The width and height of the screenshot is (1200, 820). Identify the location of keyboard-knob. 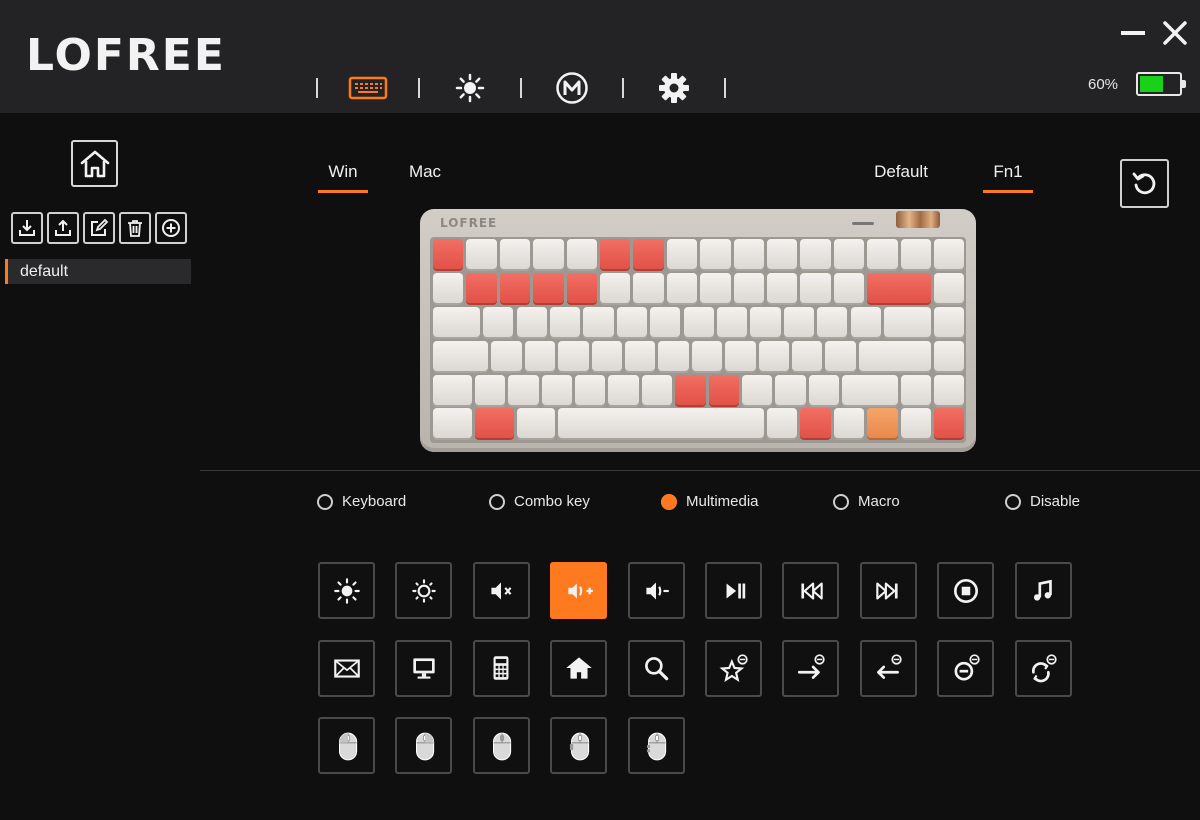
(918, 219).